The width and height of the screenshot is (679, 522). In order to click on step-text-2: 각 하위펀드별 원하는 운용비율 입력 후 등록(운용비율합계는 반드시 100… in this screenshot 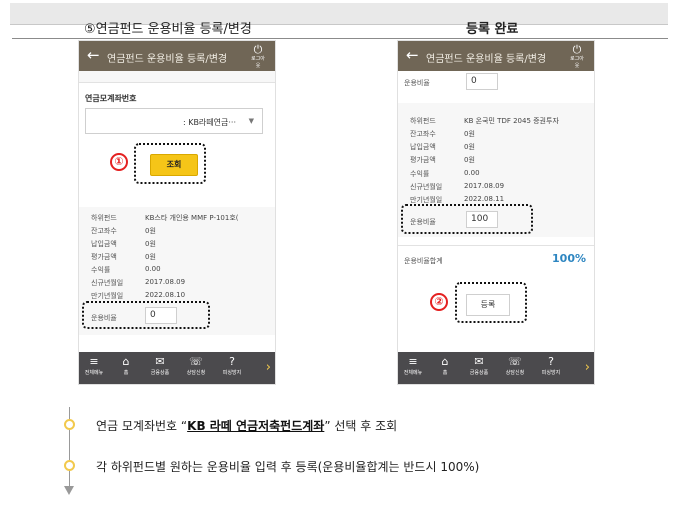, I will do `click(288, 467)`.